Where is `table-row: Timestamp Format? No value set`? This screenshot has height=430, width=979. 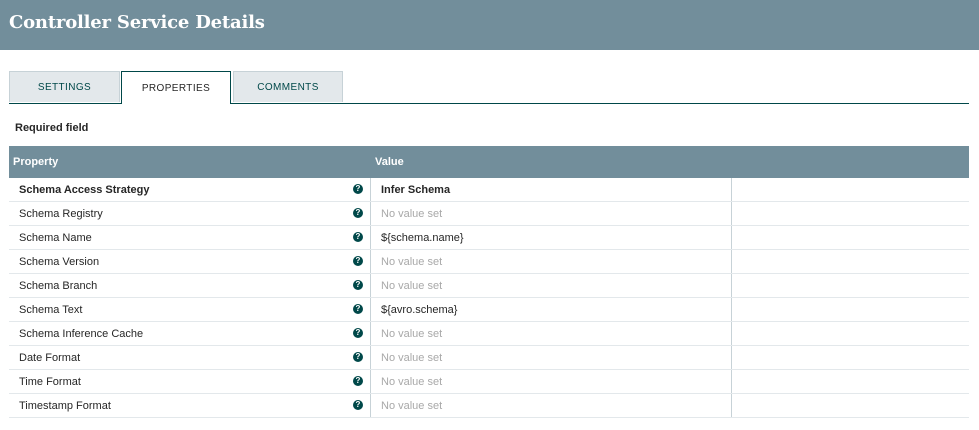 table-row: Timestamp Format? No value set is located at coordinates (489, 406).